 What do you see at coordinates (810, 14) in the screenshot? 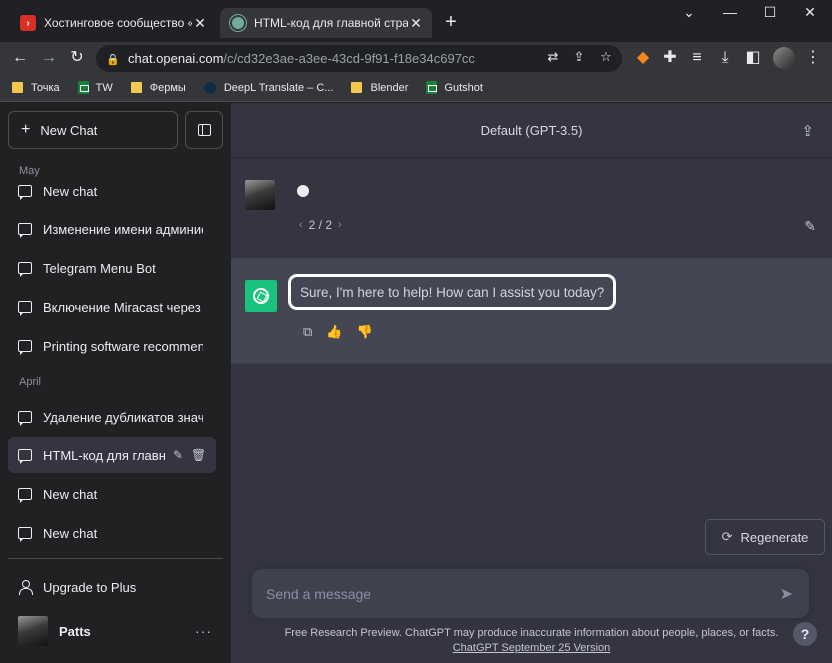
I see `window-close-icon: ✕` at bounding box center [810, 14].